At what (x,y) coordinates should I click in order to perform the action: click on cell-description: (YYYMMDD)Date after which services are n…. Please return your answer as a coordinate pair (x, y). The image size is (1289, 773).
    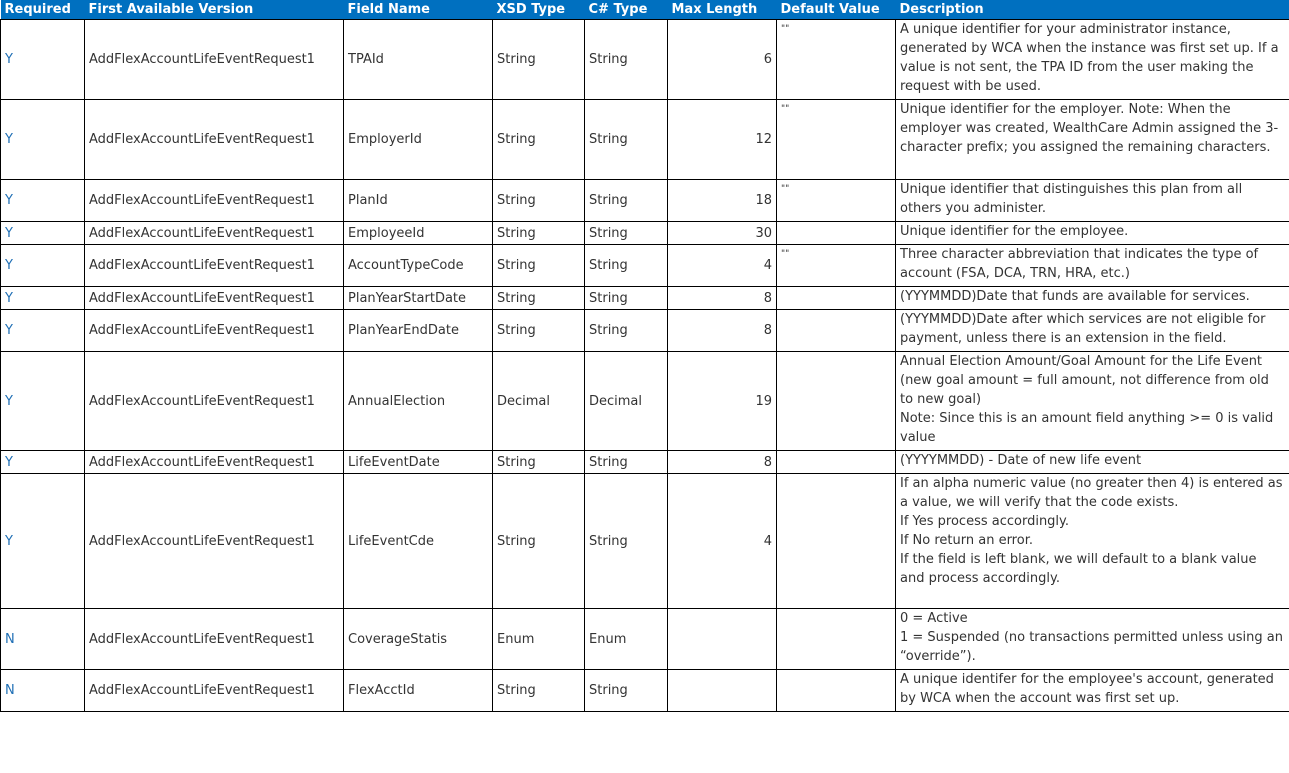
    Looking at the image, I should click on (1092, 330).